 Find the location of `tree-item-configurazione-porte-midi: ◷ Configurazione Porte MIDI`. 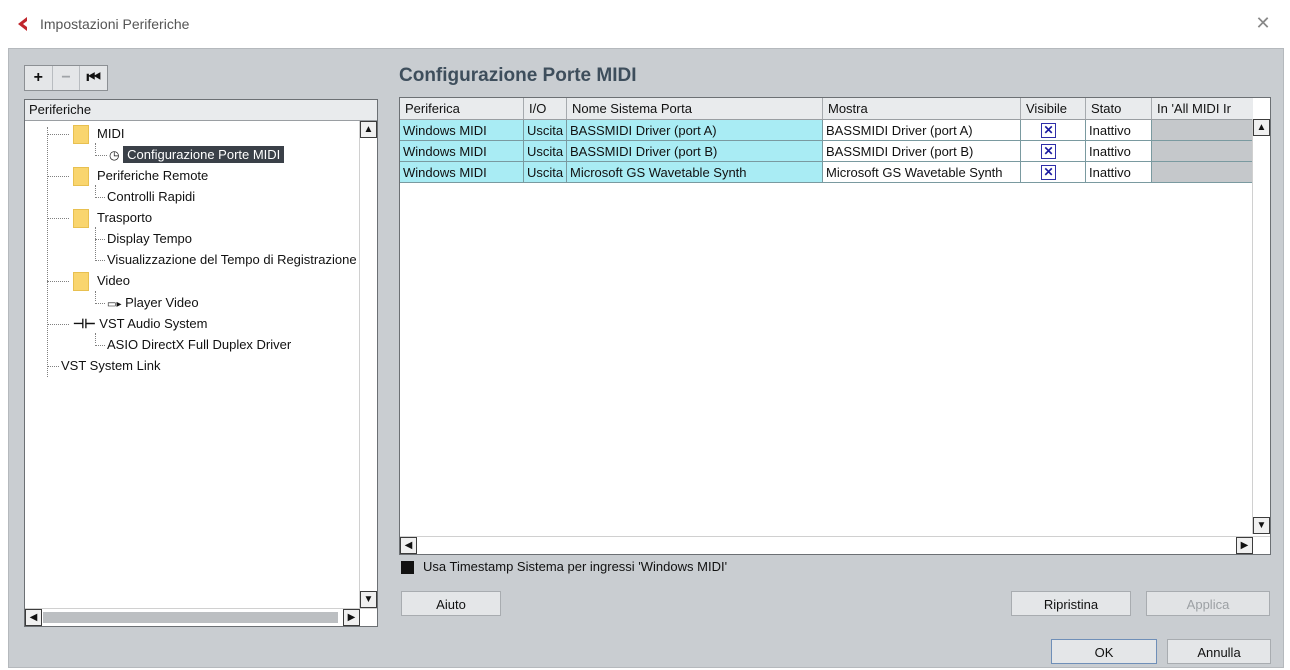

tree-item-configurazione-porte-midi: ◷ Configurazione Porte MIDI is located at coordinates (190, 154).